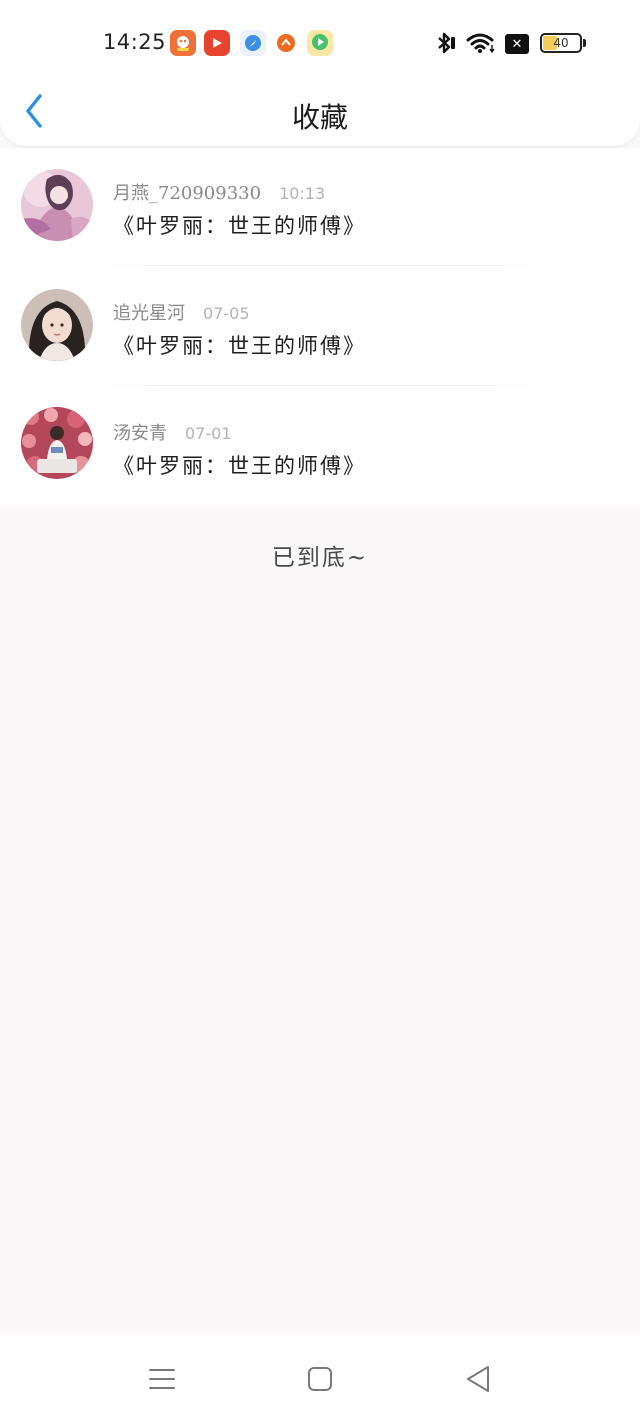 This screenshot has width=640, height=1422. Describe the element at coordinates (446, 43) in the screenshot. I see `bluetooth-icon` at that location.